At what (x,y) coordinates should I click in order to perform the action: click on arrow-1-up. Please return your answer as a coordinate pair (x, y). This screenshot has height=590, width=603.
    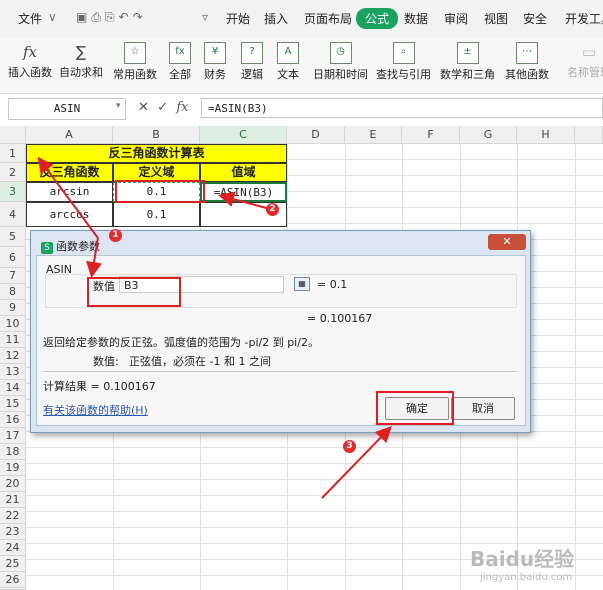
    Looking at the image, I should click on (68, 197).